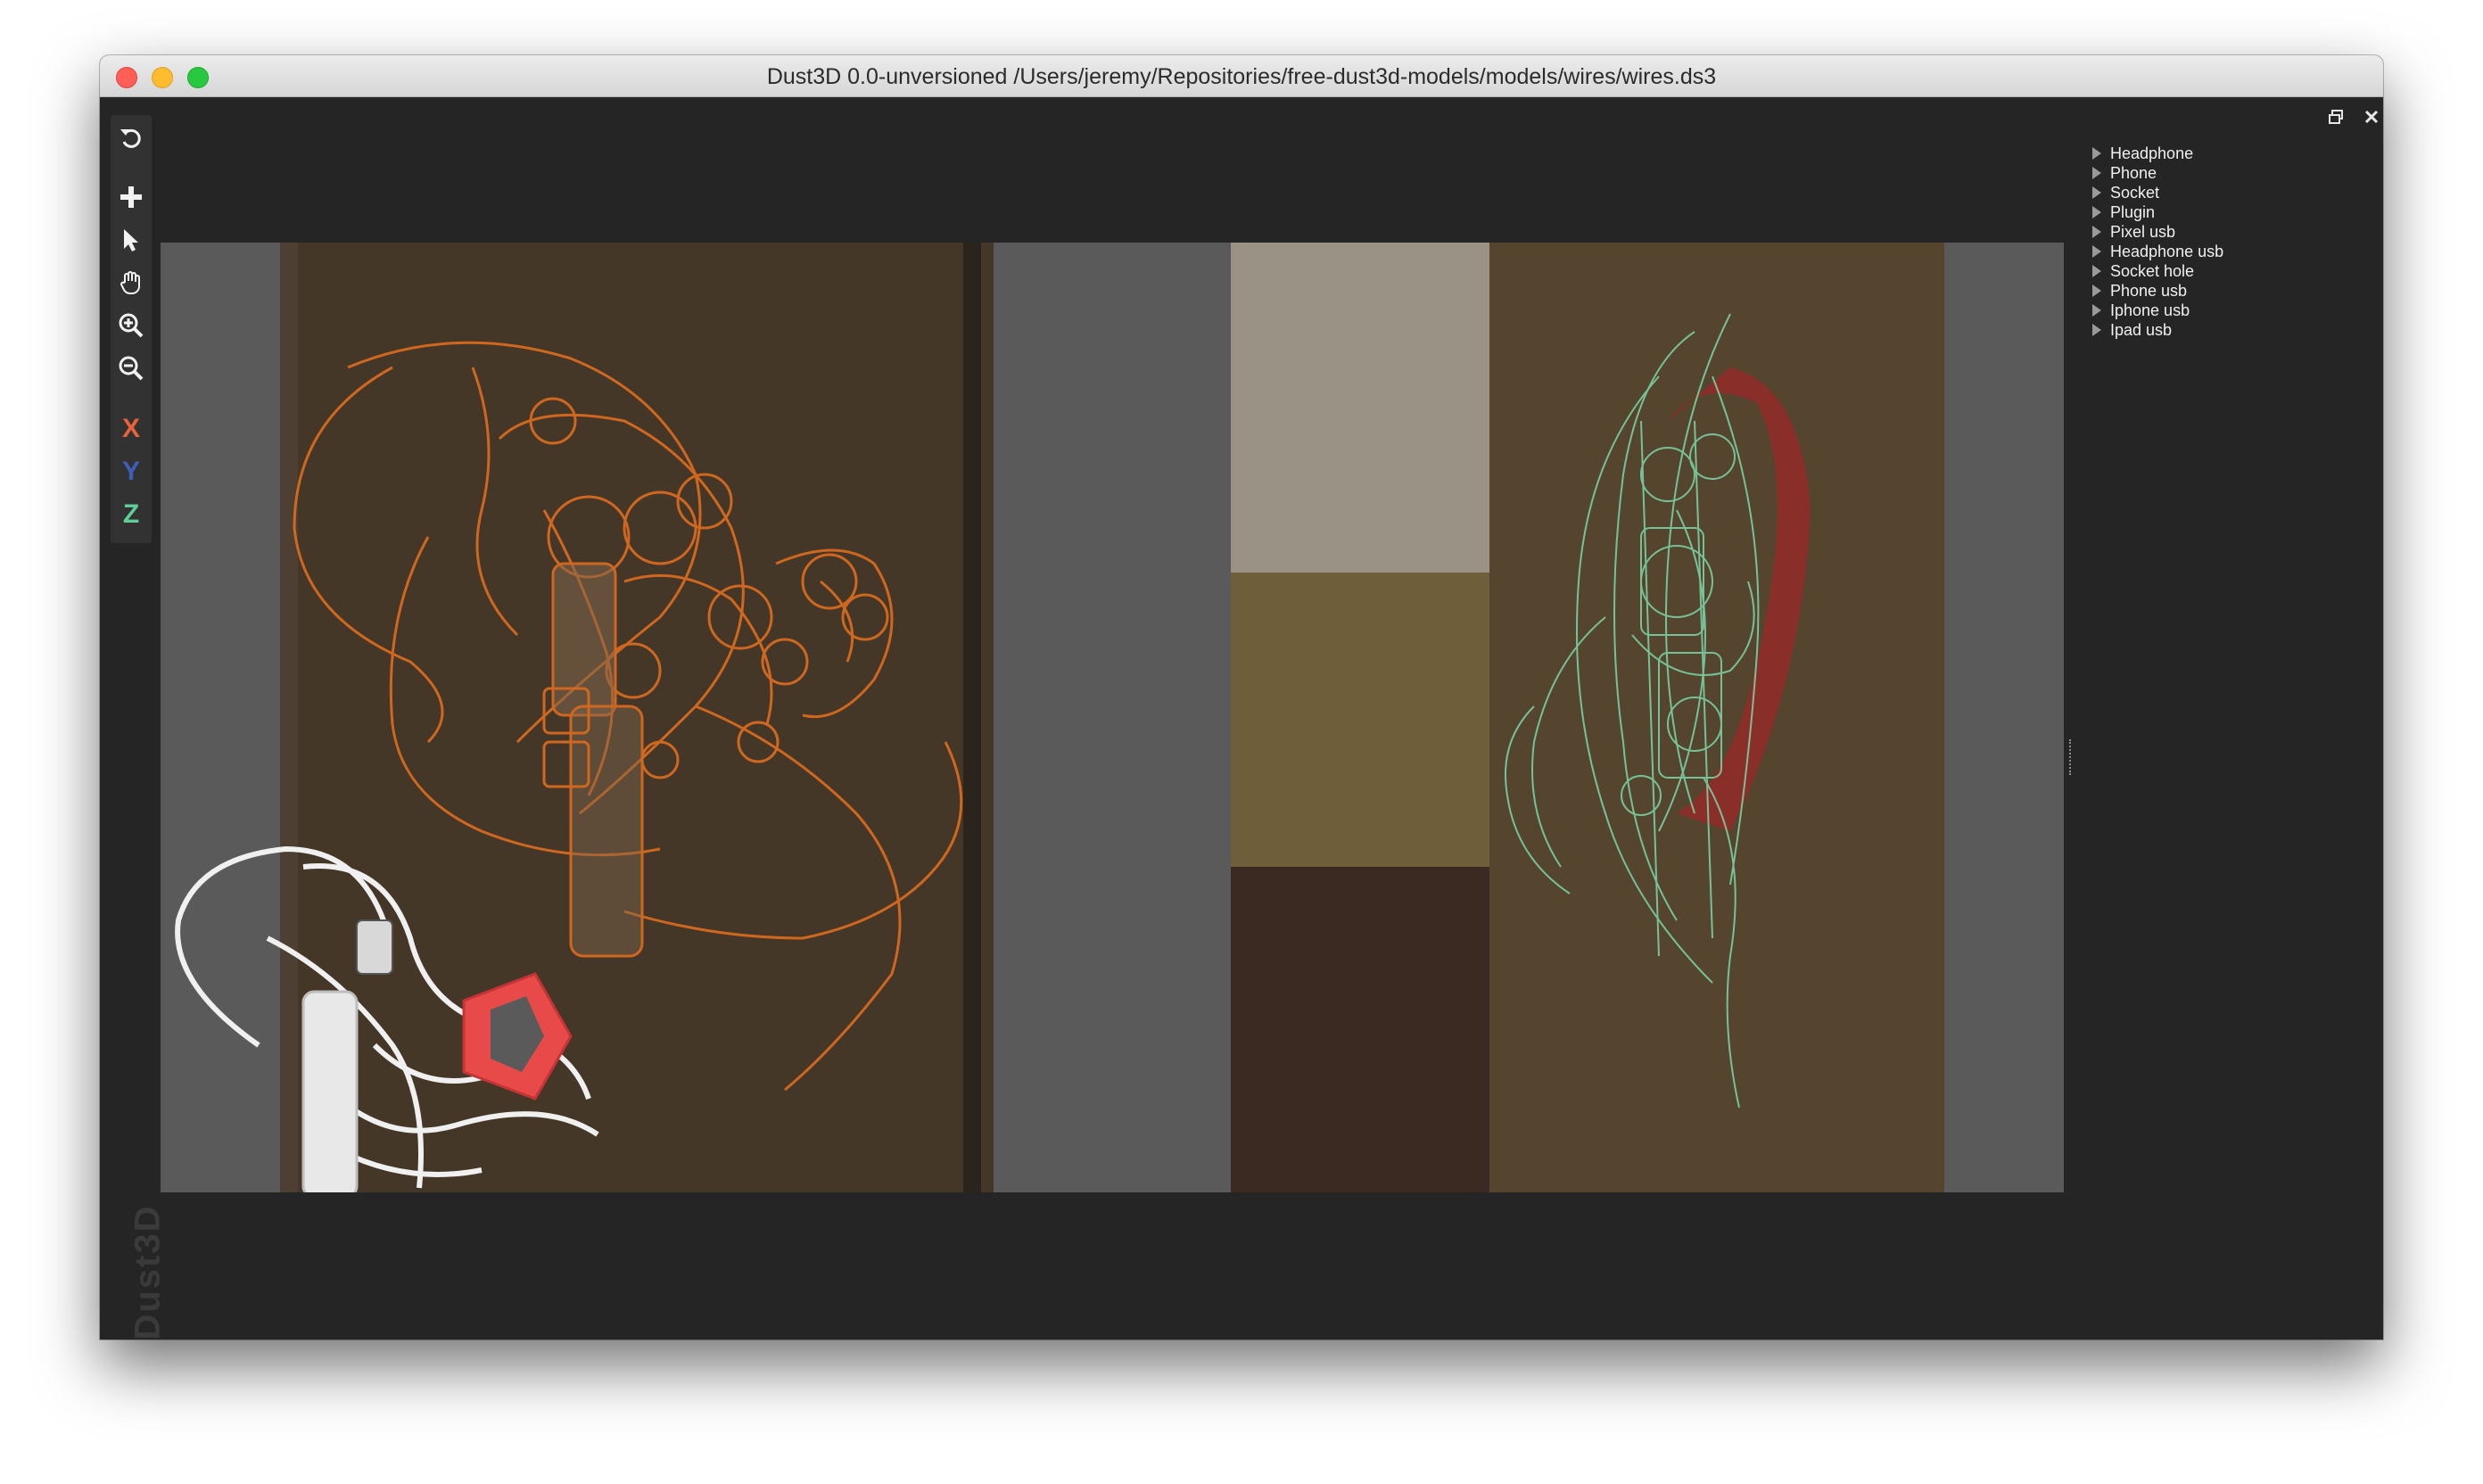  I want to click on part-item: Headphone usb, so click(2222, 252).